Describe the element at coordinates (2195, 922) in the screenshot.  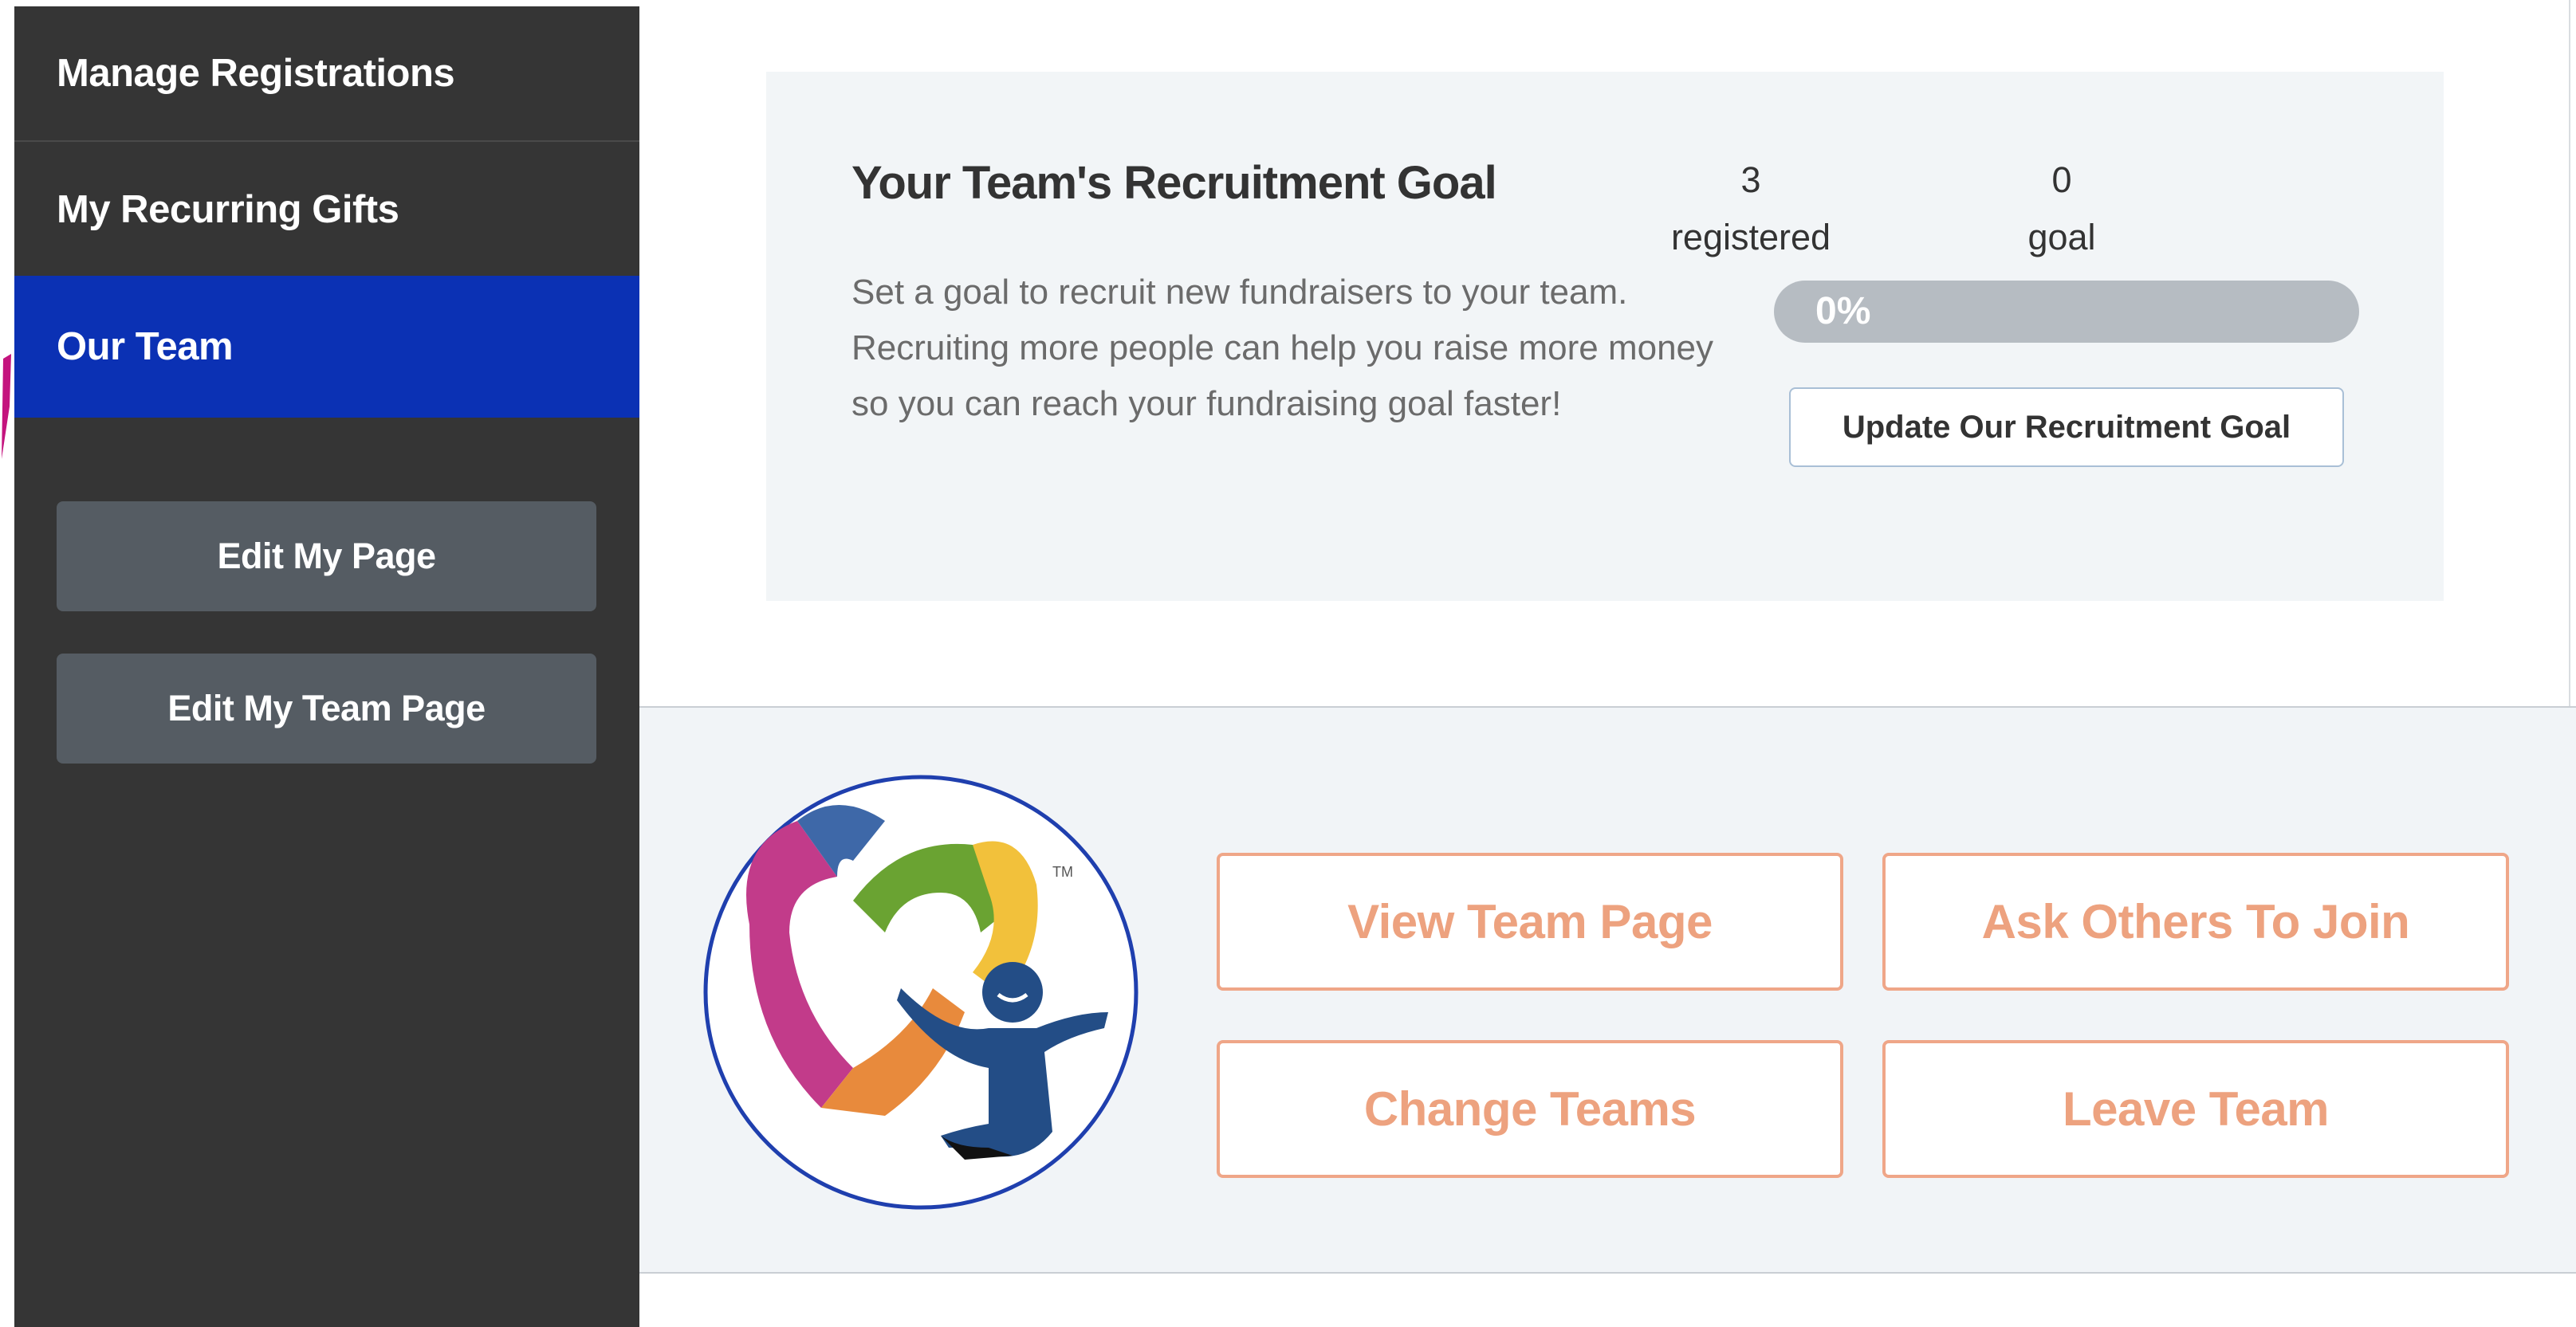
I see `ask-others-to-join-button: Ask Others To Join` at that location.